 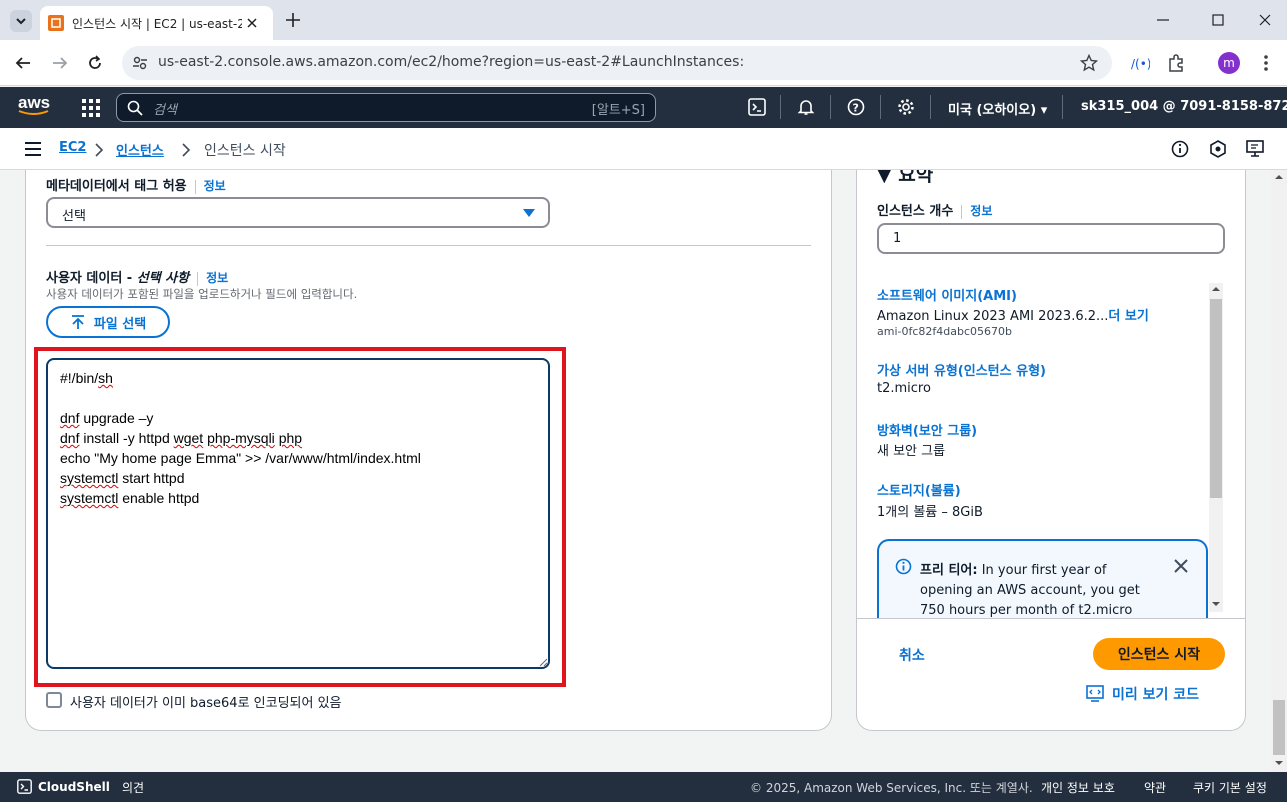 What do you see at coordinates (997, 108) in the screenshot?
I see `region-selector: 미국 (오하이오) ▾` at bounding box center [997, 108].